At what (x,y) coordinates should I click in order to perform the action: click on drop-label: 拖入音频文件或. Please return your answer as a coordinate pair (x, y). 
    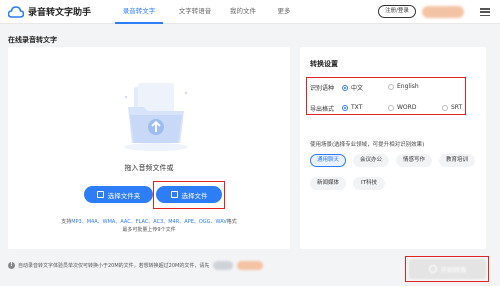
    Looking at the image, I should click on (149, 168).